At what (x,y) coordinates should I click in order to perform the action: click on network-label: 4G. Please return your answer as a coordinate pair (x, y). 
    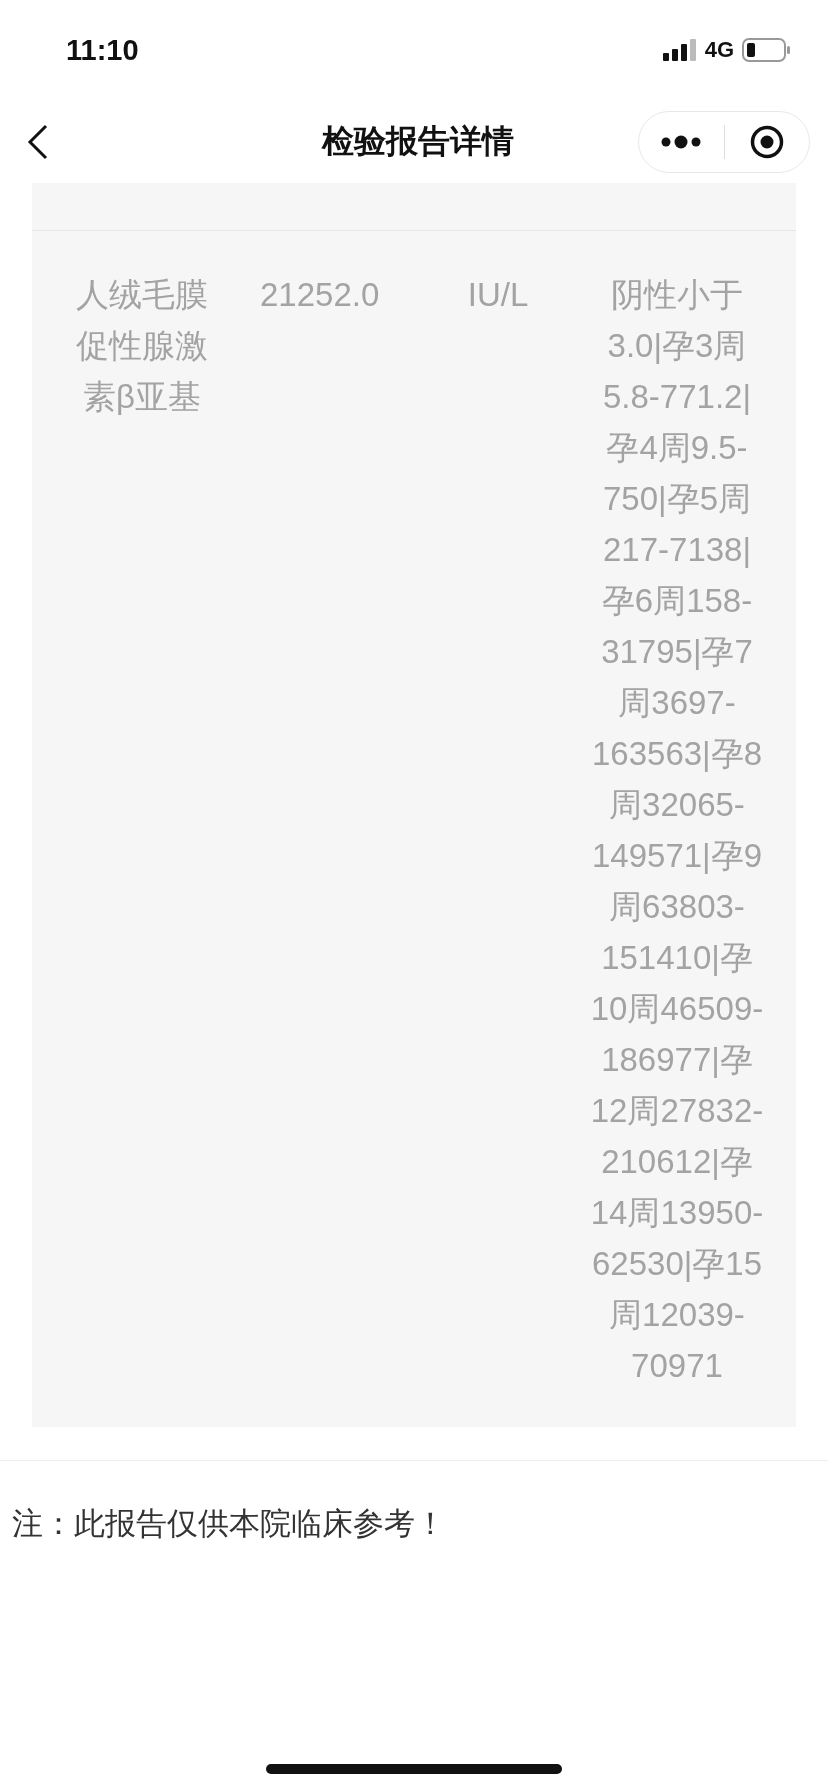
    Looking at the image, I should click on (719, 50).